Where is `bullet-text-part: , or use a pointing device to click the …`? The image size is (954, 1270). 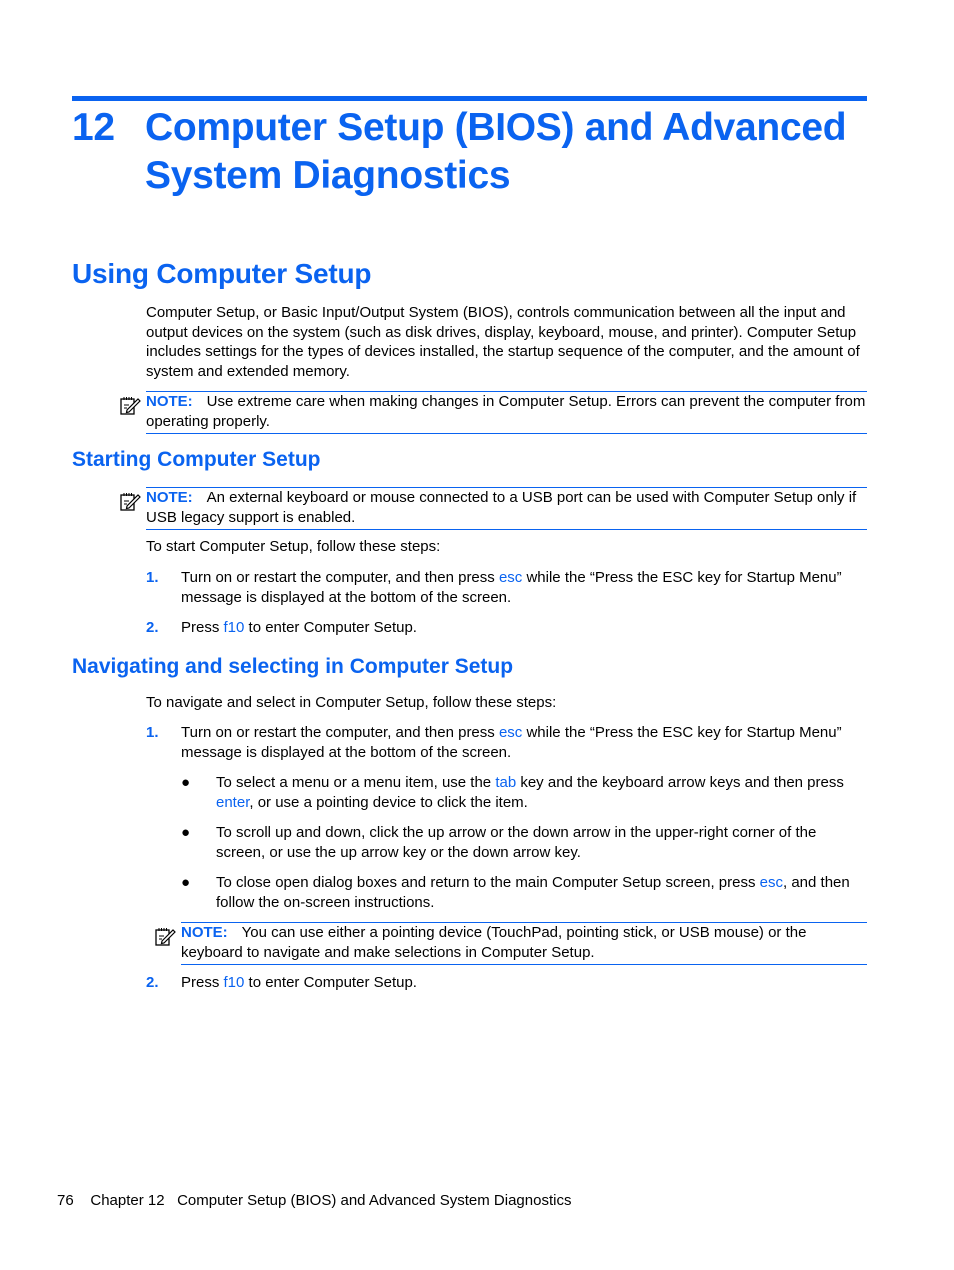 bullet-text-part: , or use a pointing device to click the … is located at coordinates (388, 802).